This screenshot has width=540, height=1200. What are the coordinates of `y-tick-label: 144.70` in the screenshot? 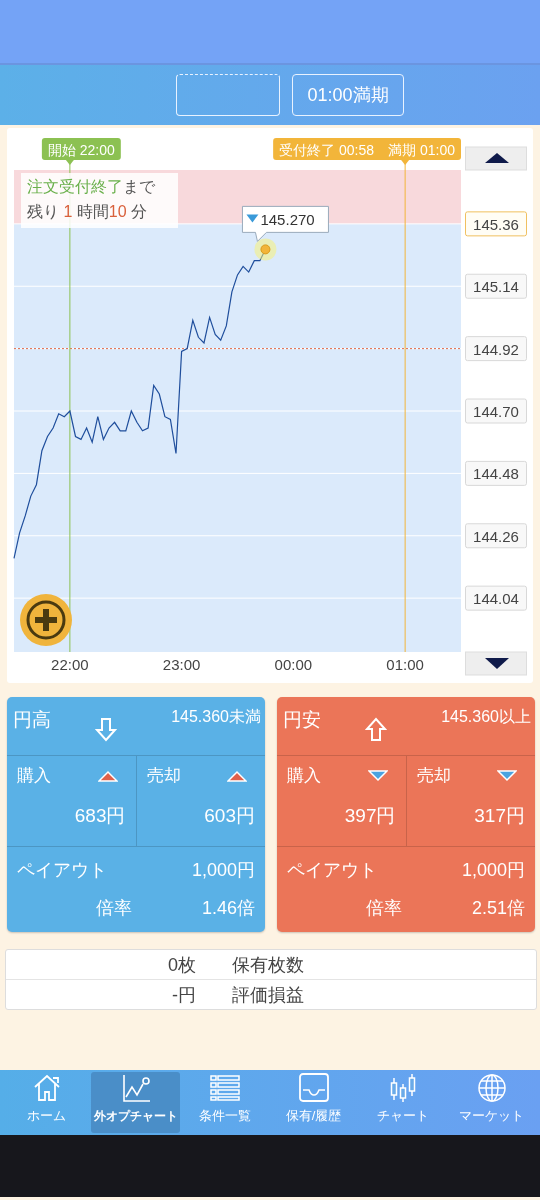 It's located at (496, 411).